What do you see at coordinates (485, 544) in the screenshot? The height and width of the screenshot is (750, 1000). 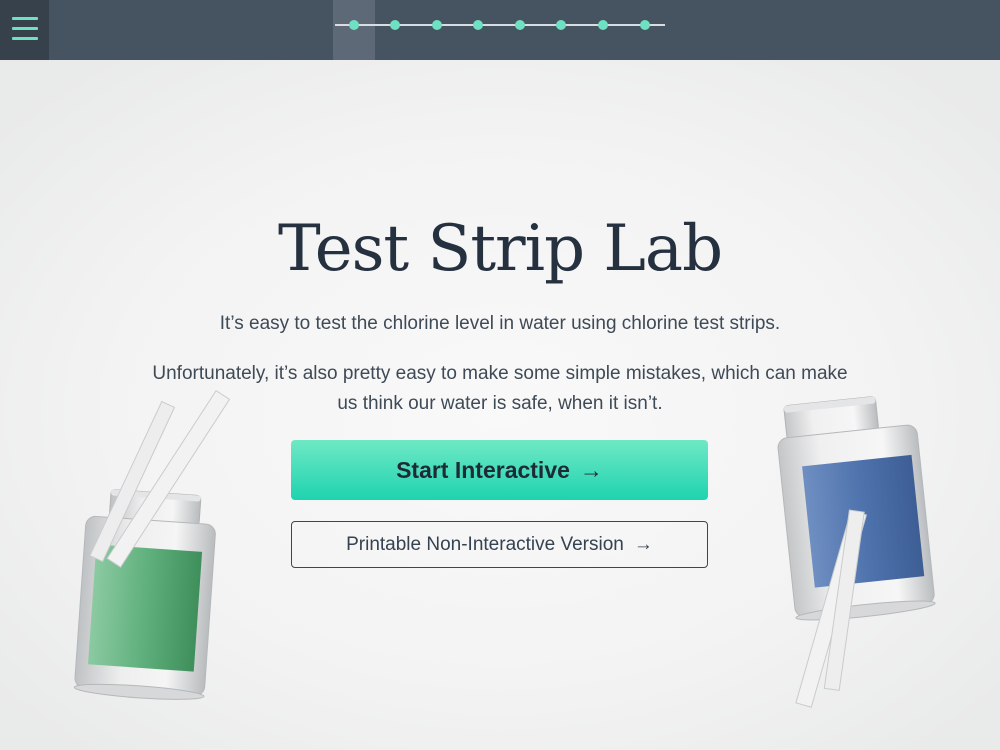 I see `printable-version-label: Printable Non-Interactive Version` at bounding box center [485, 544].